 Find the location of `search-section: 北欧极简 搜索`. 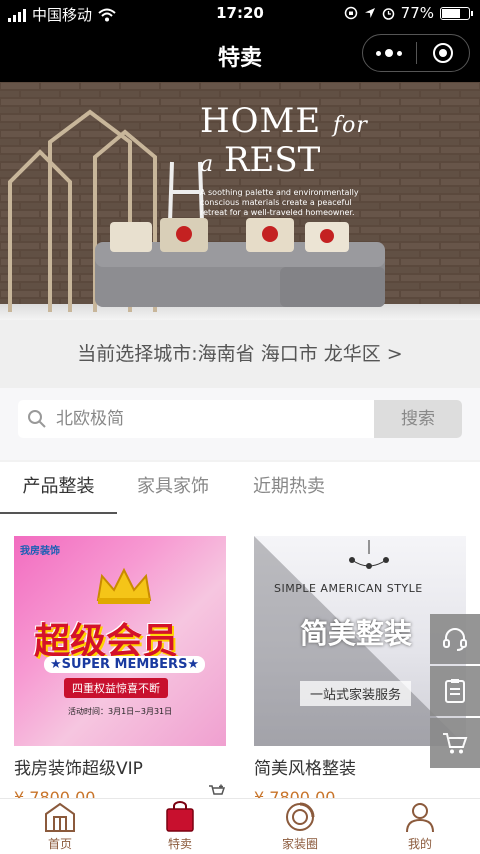

search-section: 北欧极简 搜索 is located at coordinates (240, 424).